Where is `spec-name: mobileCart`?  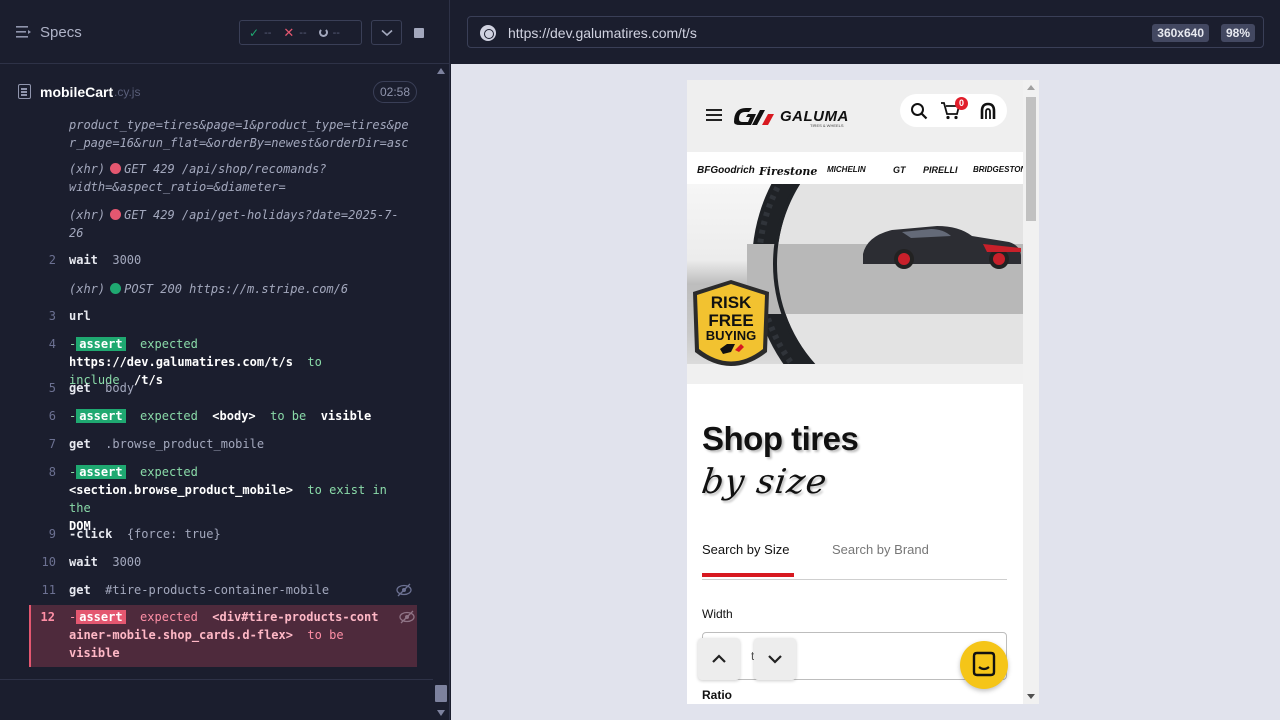
spec-name: mobileCart is located at coordinates (77, 92).